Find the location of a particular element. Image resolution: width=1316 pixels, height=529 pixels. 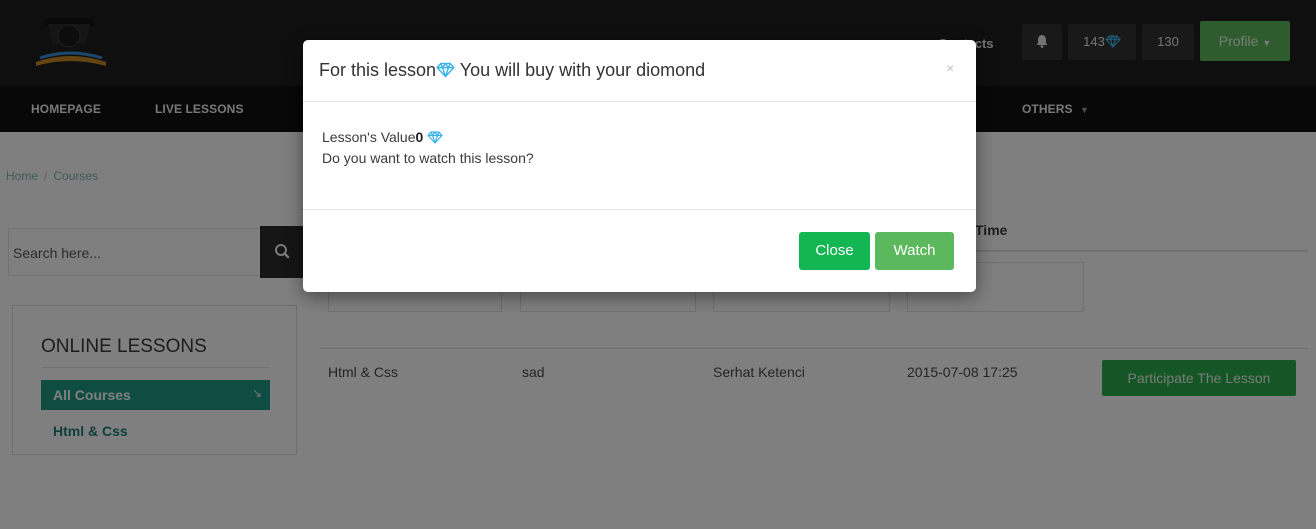

lesson-value-amount: 0 is located at coordinates (419, 137).